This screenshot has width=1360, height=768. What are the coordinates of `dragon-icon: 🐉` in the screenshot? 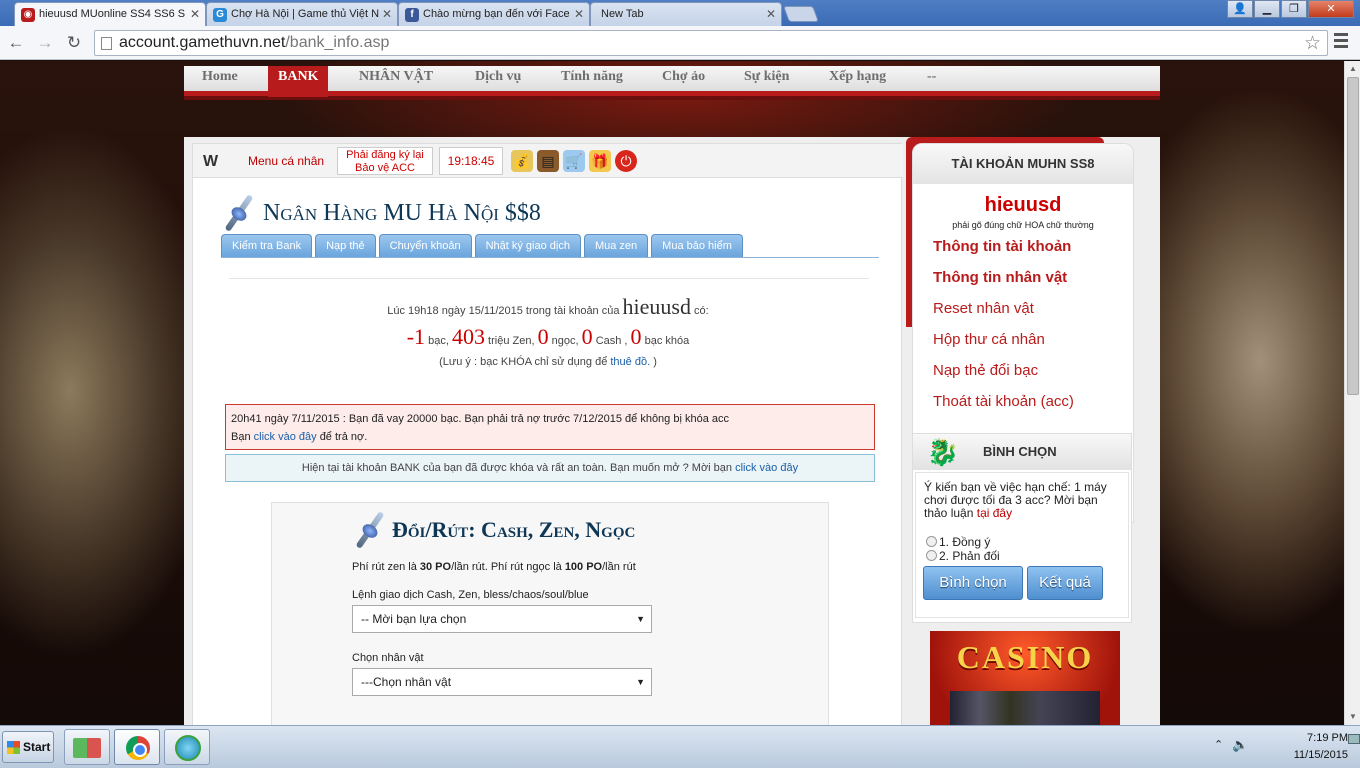 It's located at (943, 452).